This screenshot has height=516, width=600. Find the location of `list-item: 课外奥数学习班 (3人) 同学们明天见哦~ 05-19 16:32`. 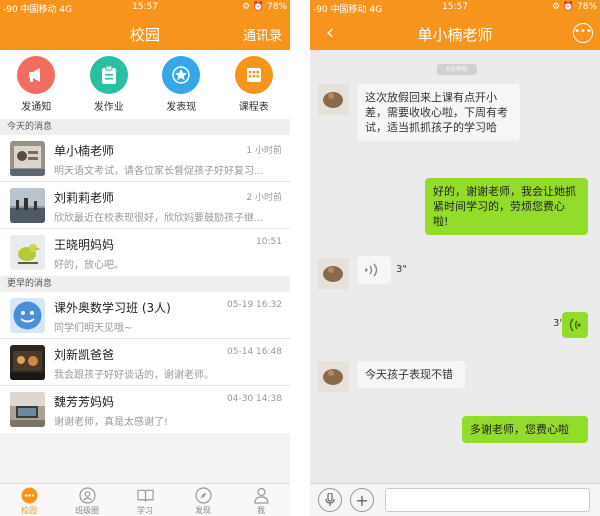

list-item: 课外奥数学习班 (3人) 同学们明天见哦~ 05-19 16:32 is located at coordinates (145, 315).